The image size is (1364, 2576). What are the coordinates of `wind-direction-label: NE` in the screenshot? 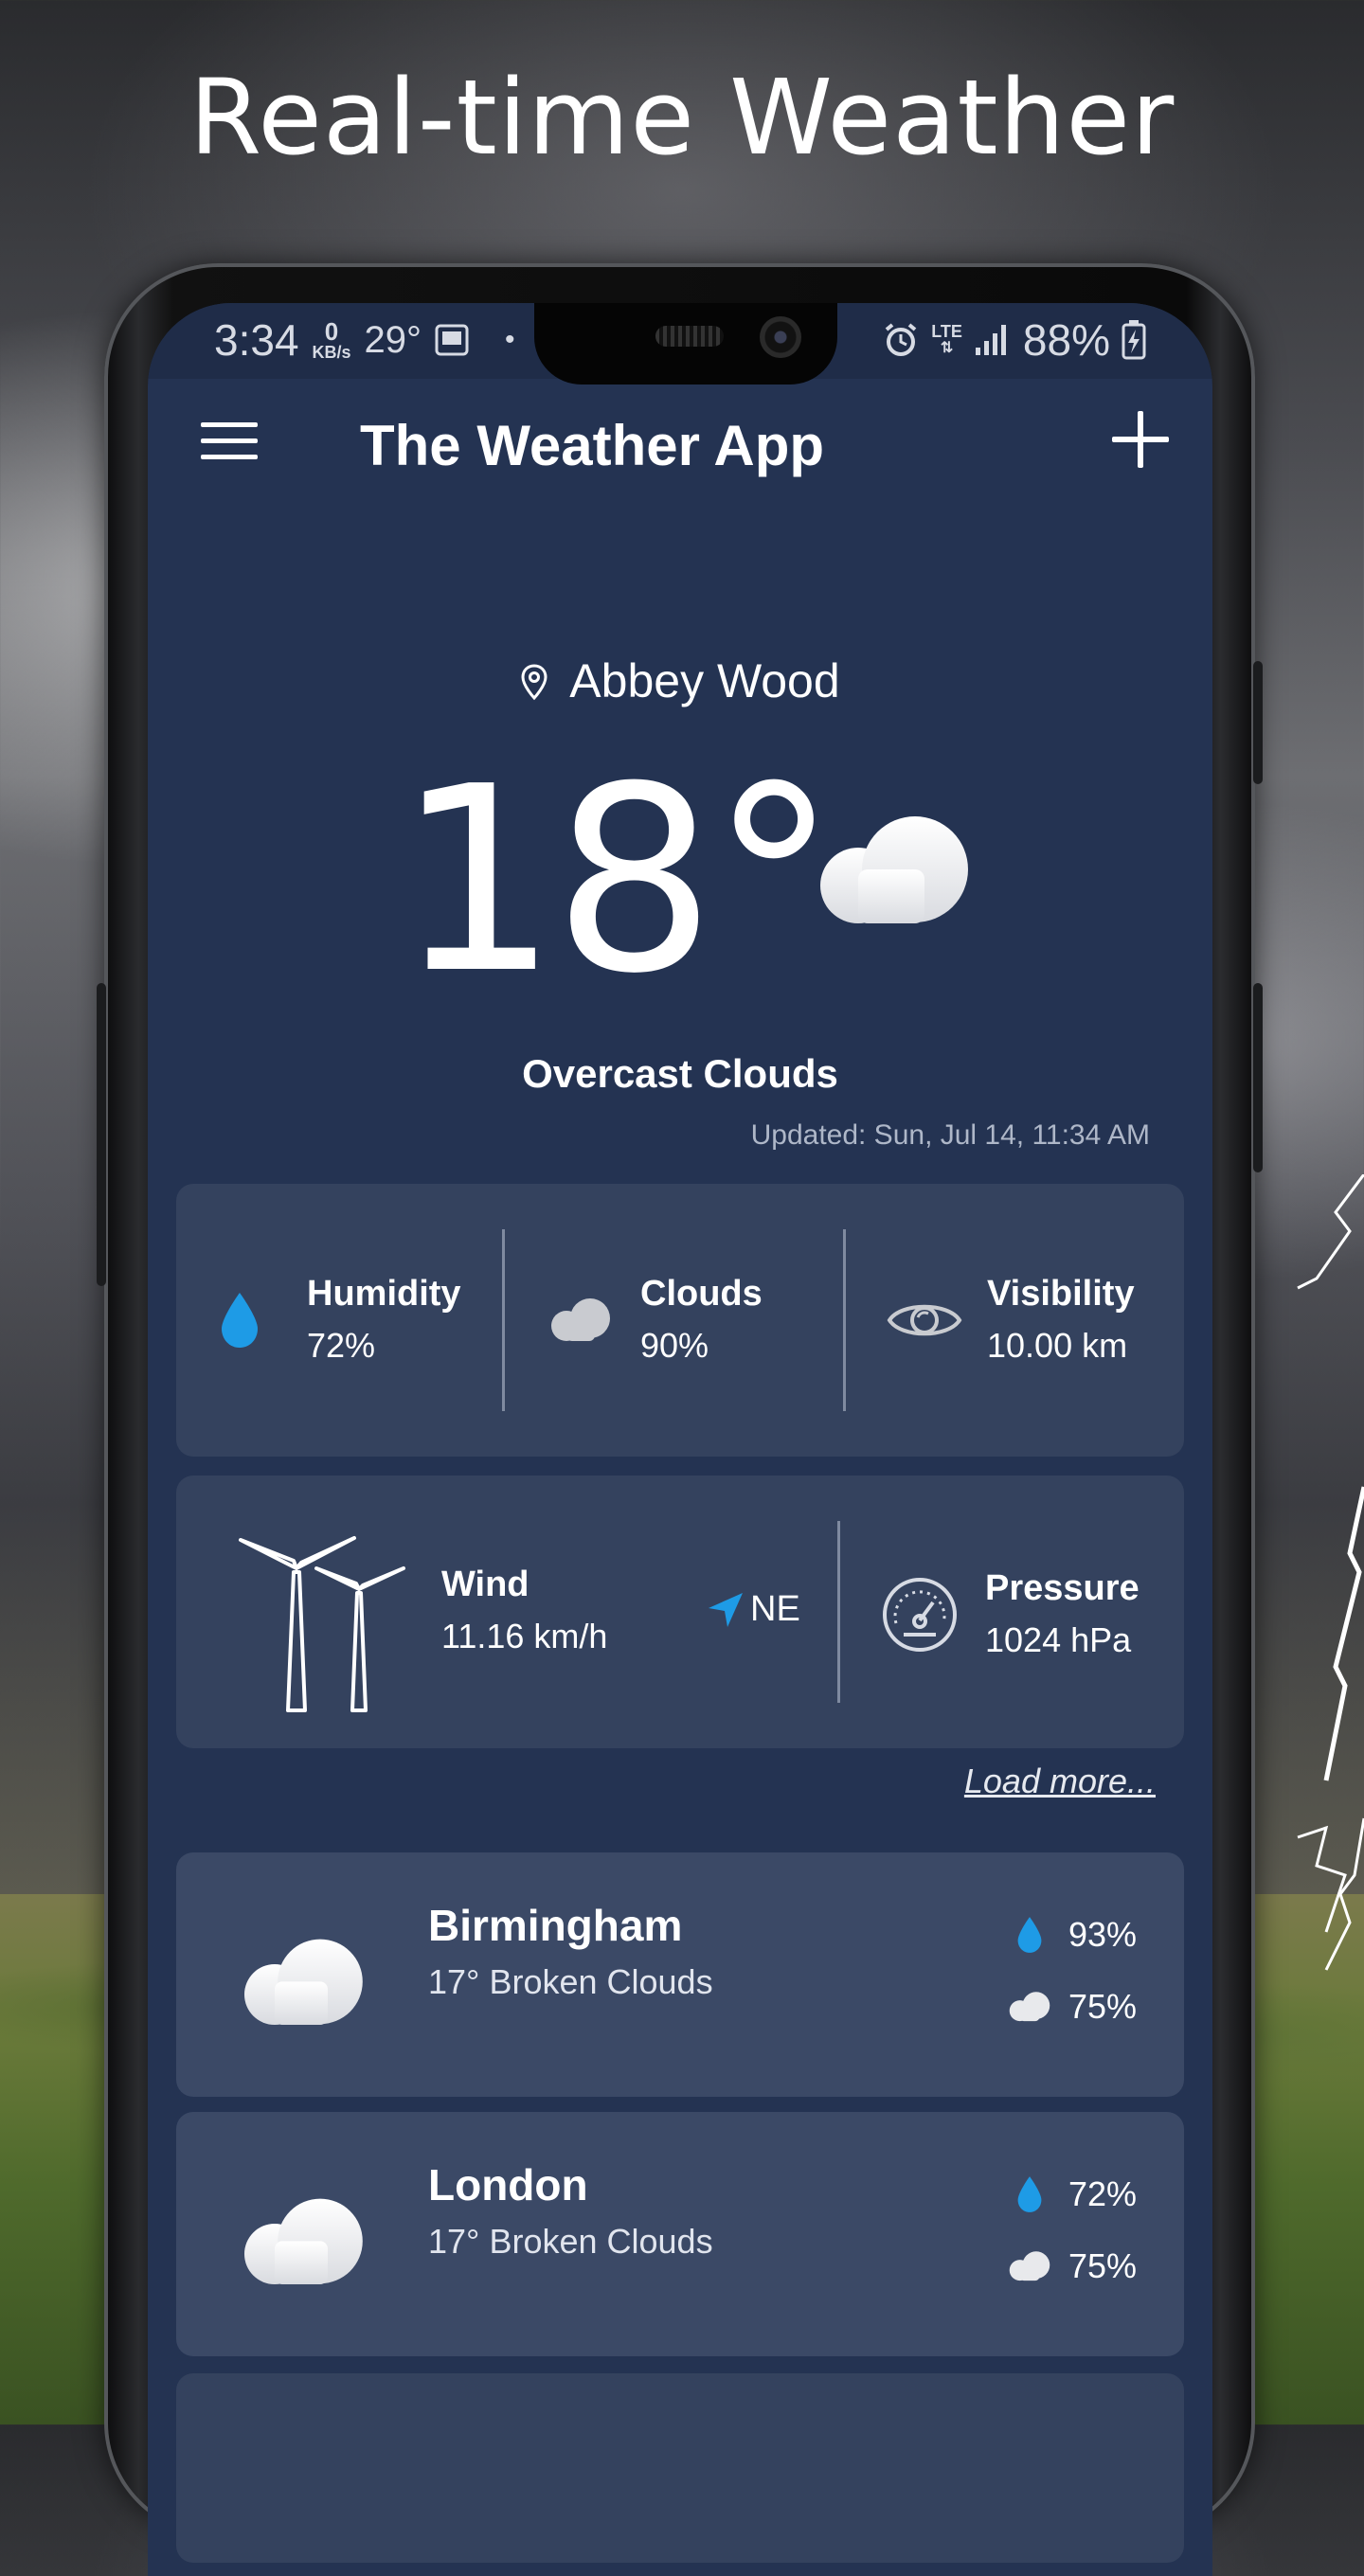 It's located at (775, 1609).